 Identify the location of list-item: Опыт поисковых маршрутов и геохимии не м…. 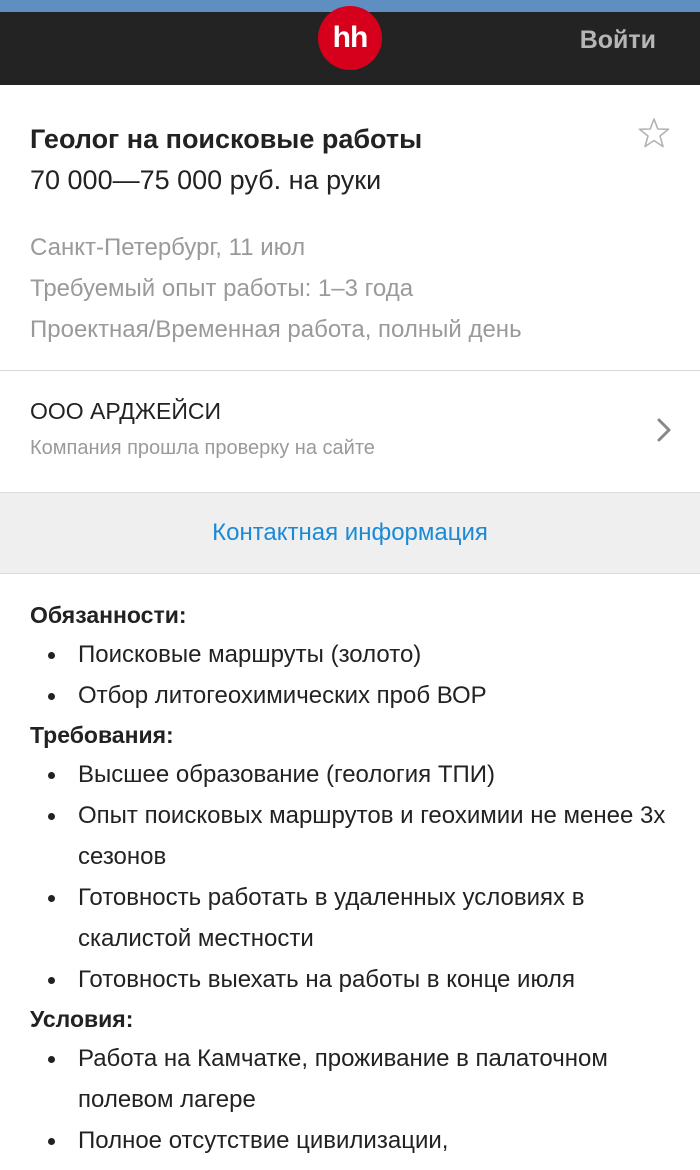
(350, 836).